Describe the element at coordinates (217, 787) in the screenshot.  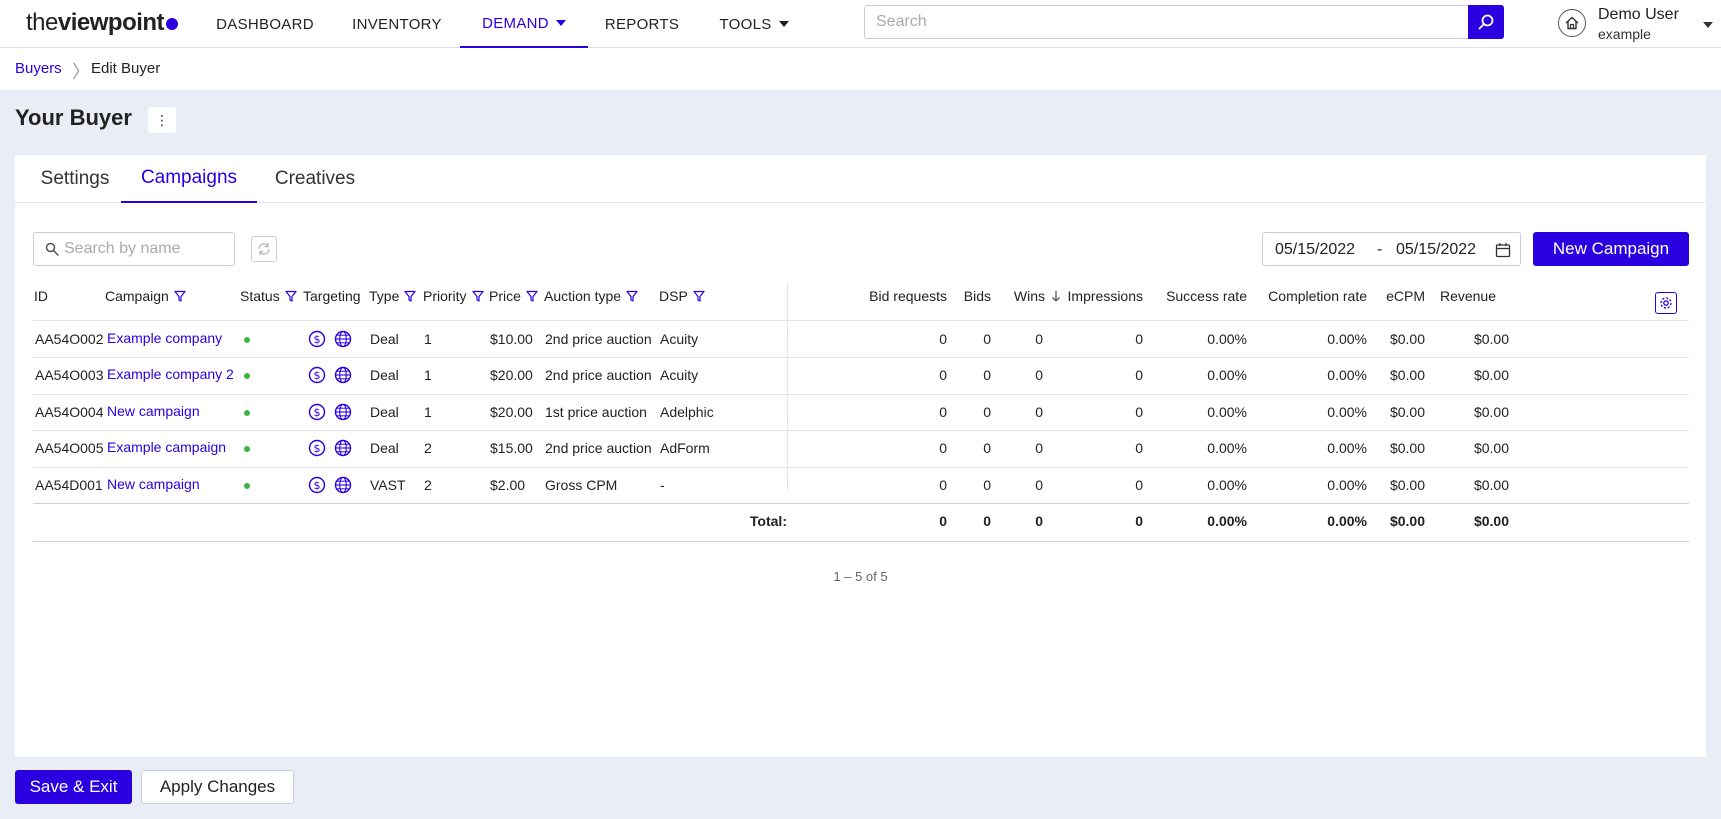
I see `apply-changes-button: Apply Changes` at that location.